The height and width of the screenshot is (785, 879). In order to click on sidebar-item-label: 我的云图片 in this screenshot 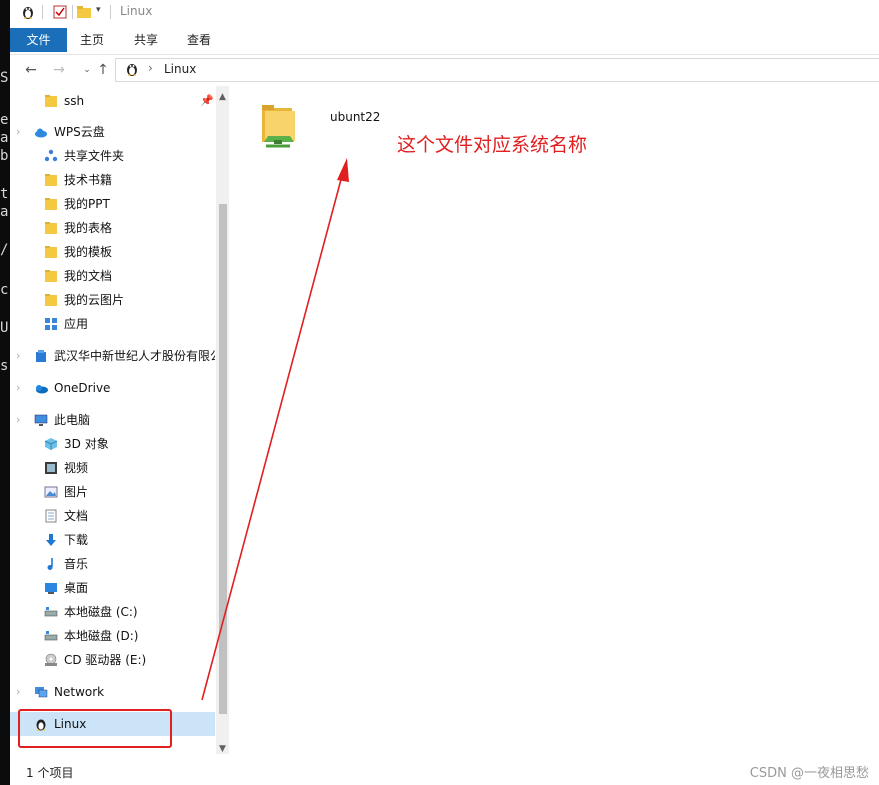, I will do `click(94, 300)`.